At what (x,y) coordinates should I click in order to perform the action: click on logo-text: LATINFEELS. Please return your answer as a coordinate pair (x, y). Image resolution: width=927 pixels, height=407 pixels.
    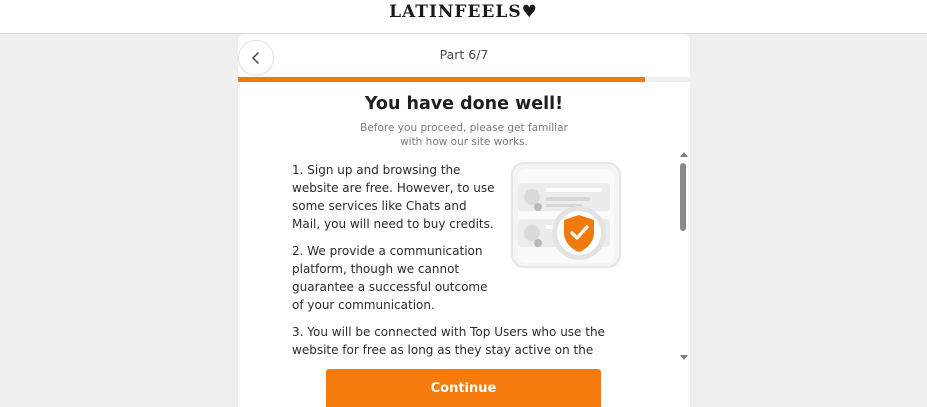
    Looking at the image, I should click on (455, 12).